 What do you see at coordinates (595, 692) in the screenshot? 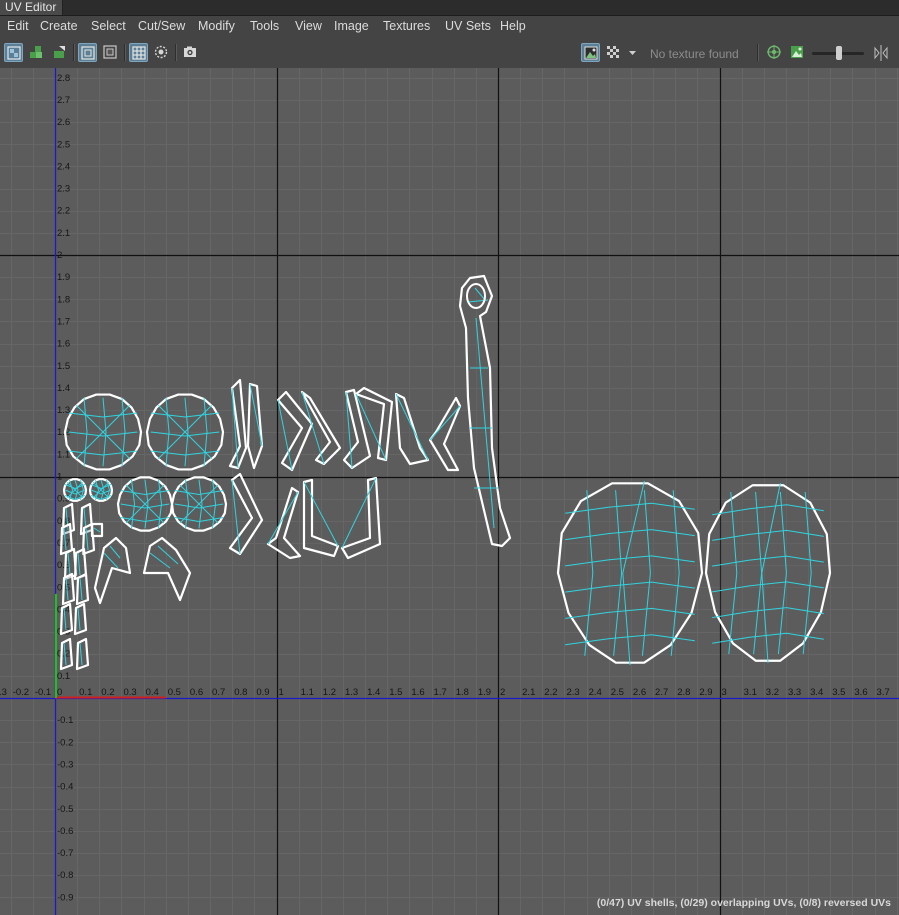
I see `u-tick-label: 2.4` at bounding box center [595, 692].